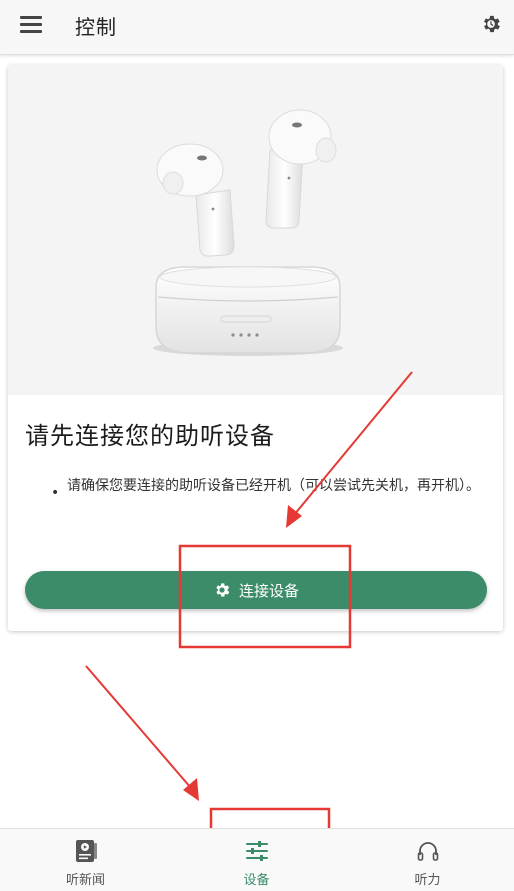 This screenshot has width=514, height=891. Describe the element at coordinates (86, 851) in the screenshot. I see `news-player-icon` at that location.